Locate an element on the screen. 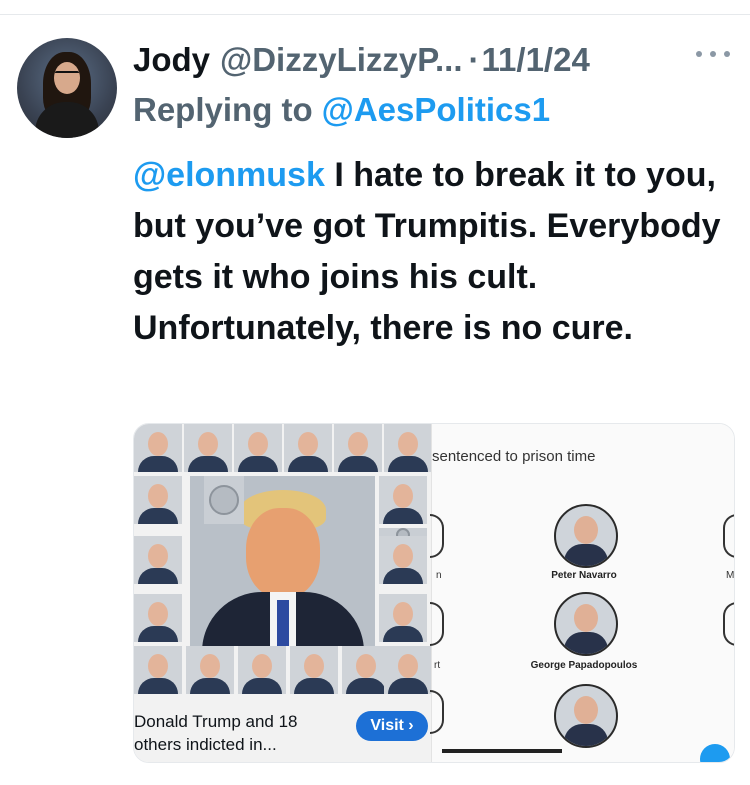 The image size is (750, 785). display-name: Jody is located at coordinates (171, 60).